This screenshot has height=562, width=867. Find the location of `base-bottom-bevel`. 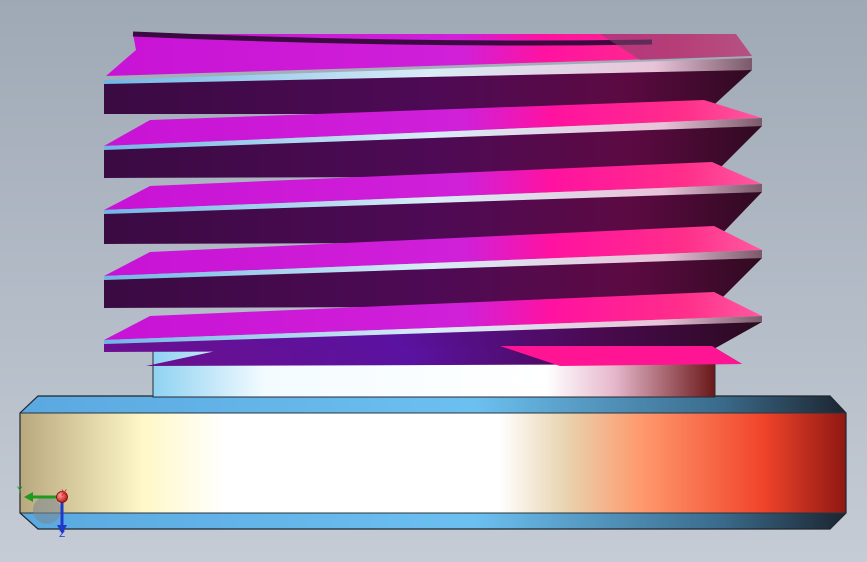

base-bottom-bevel is located at coordinates (433, 521).